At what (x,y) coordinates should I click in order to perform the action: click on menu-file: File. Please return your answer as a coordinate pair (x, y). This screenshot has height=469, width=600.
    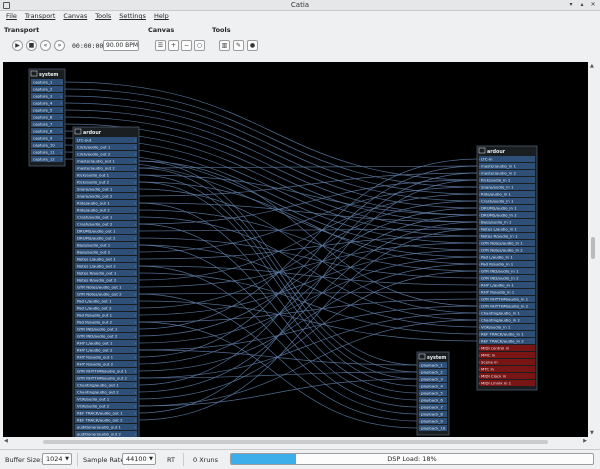
    Looking at the image, I should click on (11, 16).